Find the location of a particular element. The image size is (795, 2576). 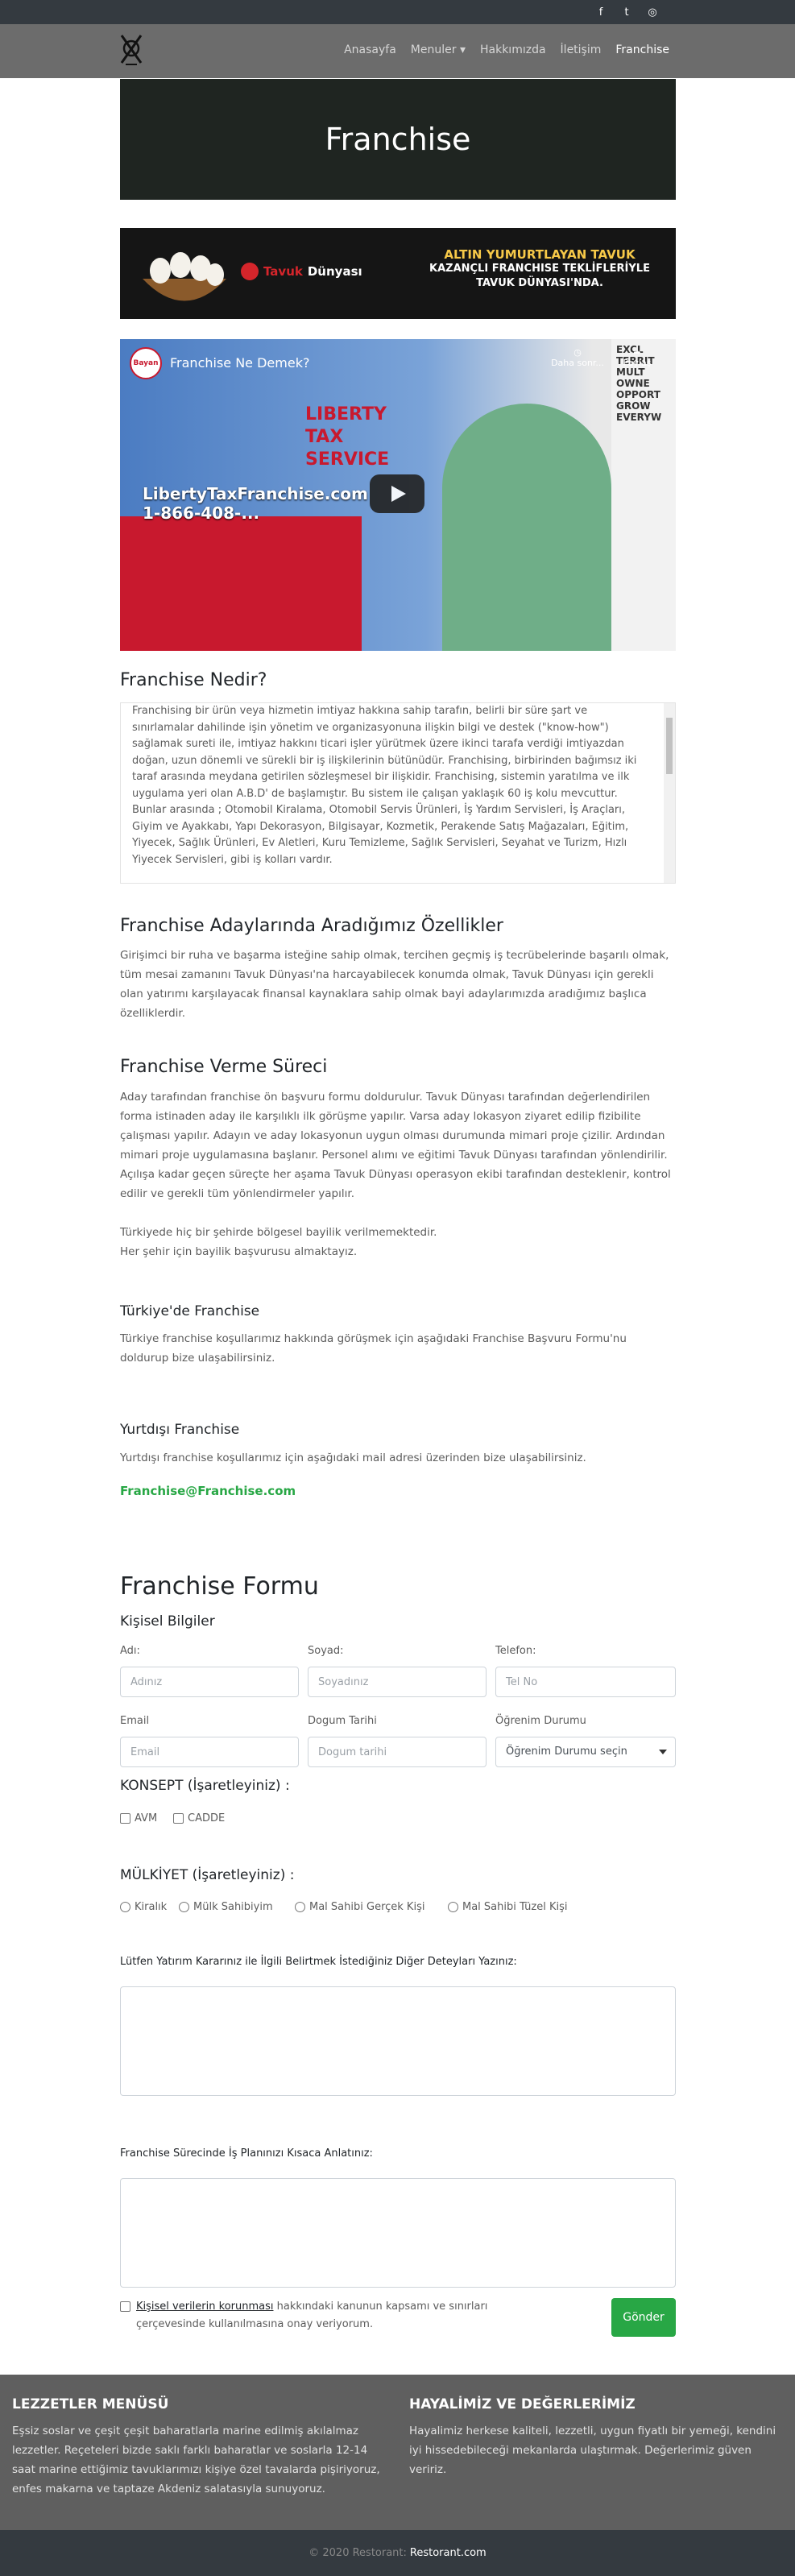

share-button: ➦ Paylaş is located at coordinates (637, 357).